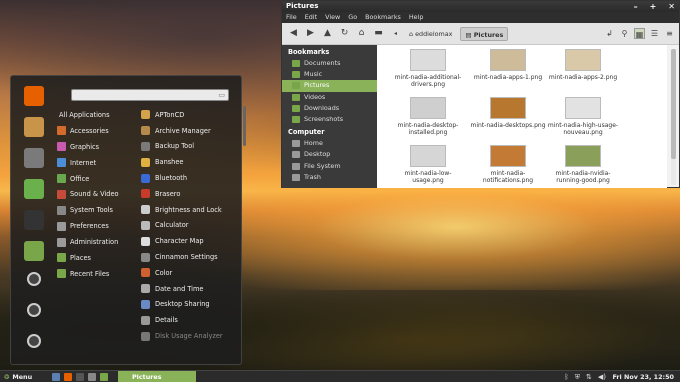 This screenshot has height=382, width=680. What do you see at coordinates (352, 17) in the screenshot?
I see `menubar-item: Go` at bounding box center [352, 17].